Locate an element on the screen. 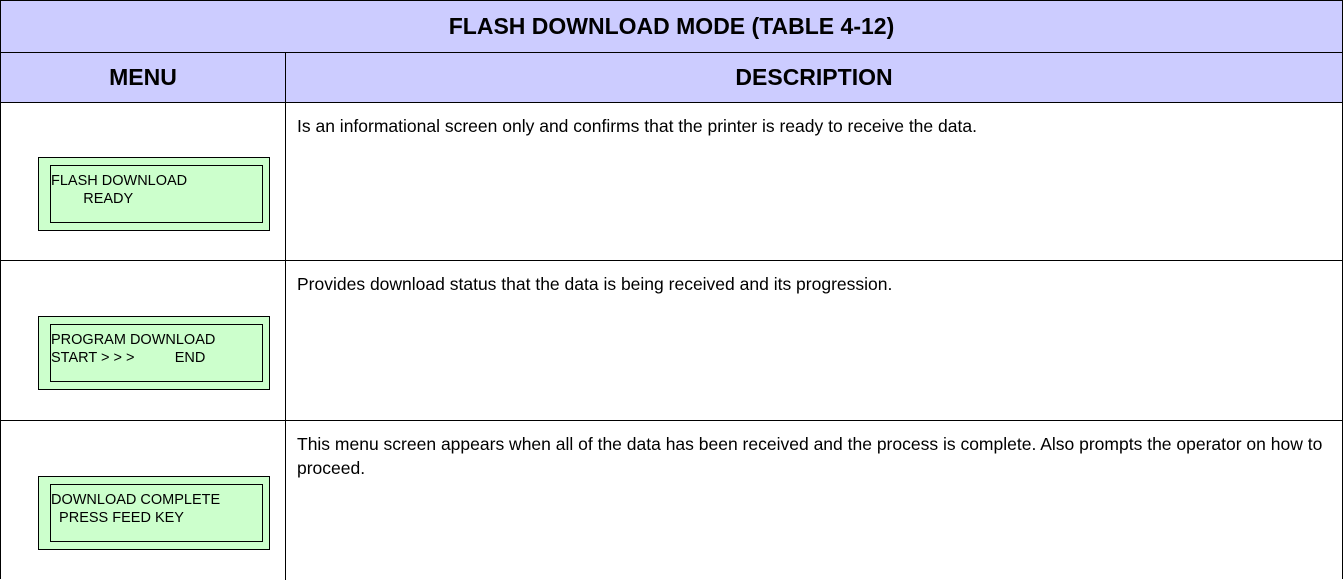 The image size is (1343, 580). menu-column-header-text: MENU is located at coordinates (143, 77).